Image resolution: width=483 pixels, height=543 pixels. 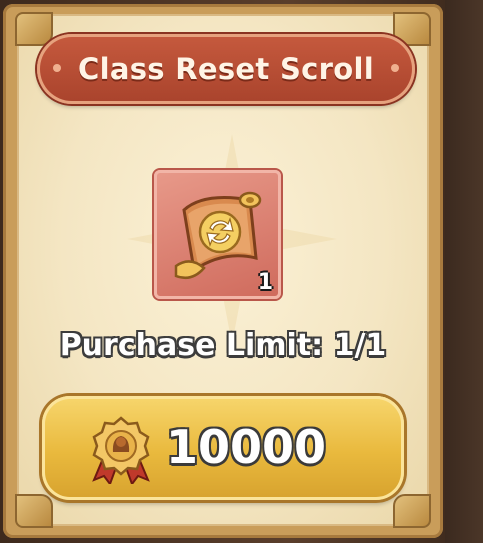 What do you see at coordinates (217, 234) in the screenshot?
I see `item-slot: 1` at bounding box center [217, 234].